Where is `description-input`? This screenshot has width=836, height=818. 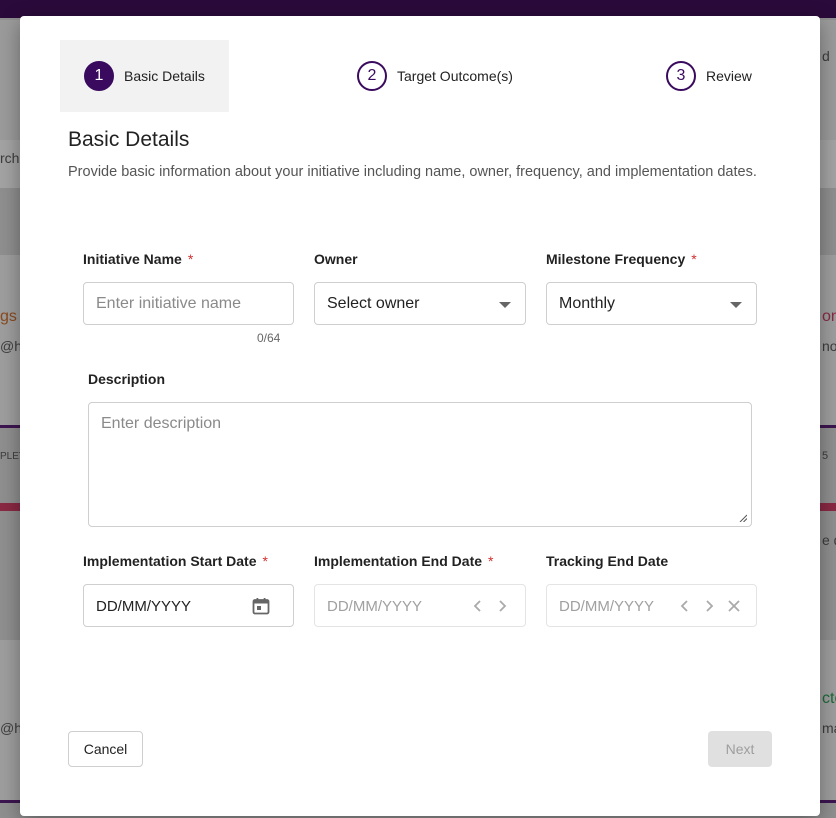 description-input is located at coordinates (419, 463).